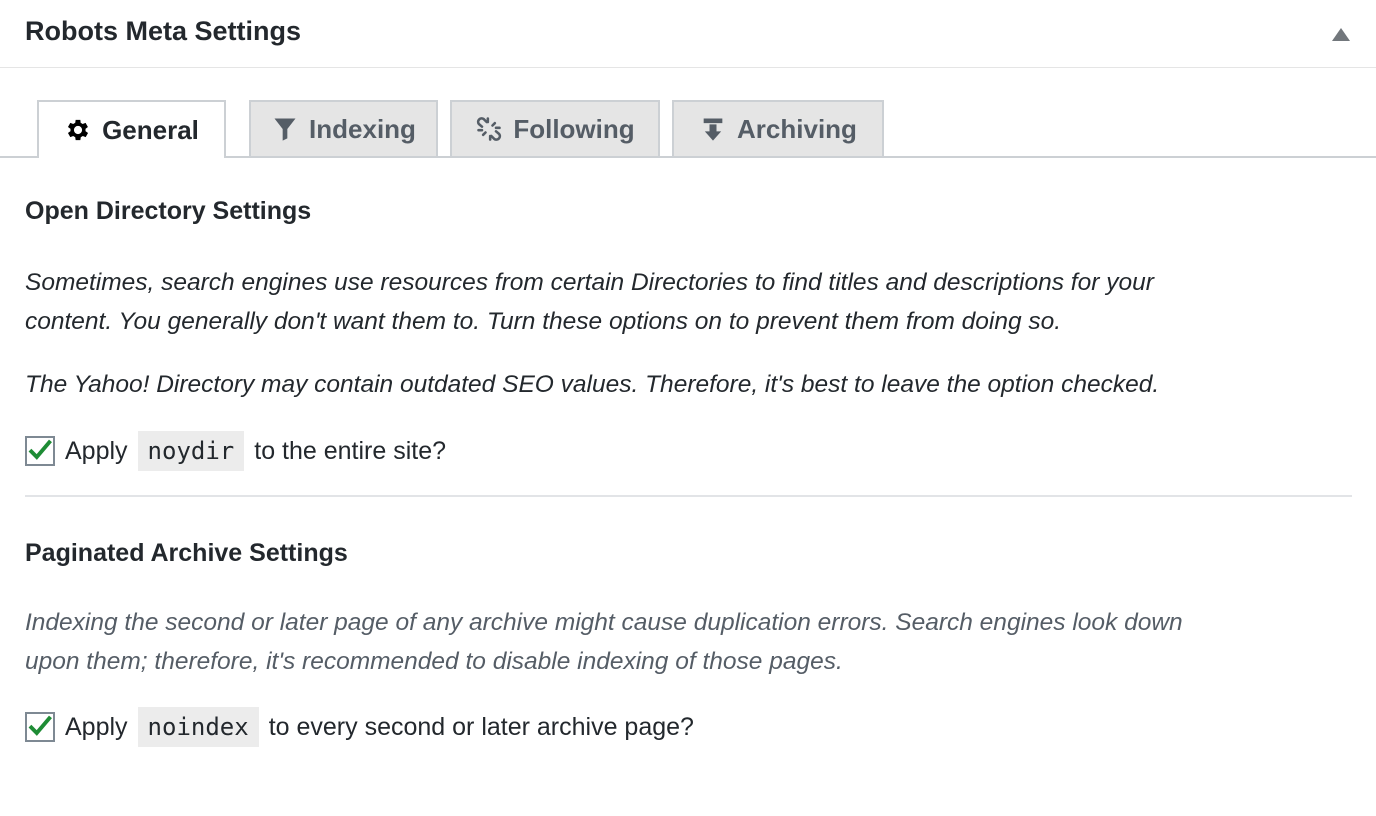  What do you see at coordinates (40, 727) in the screenshot?
I see `noindex-checkbox` at bounding box center [40, 727].